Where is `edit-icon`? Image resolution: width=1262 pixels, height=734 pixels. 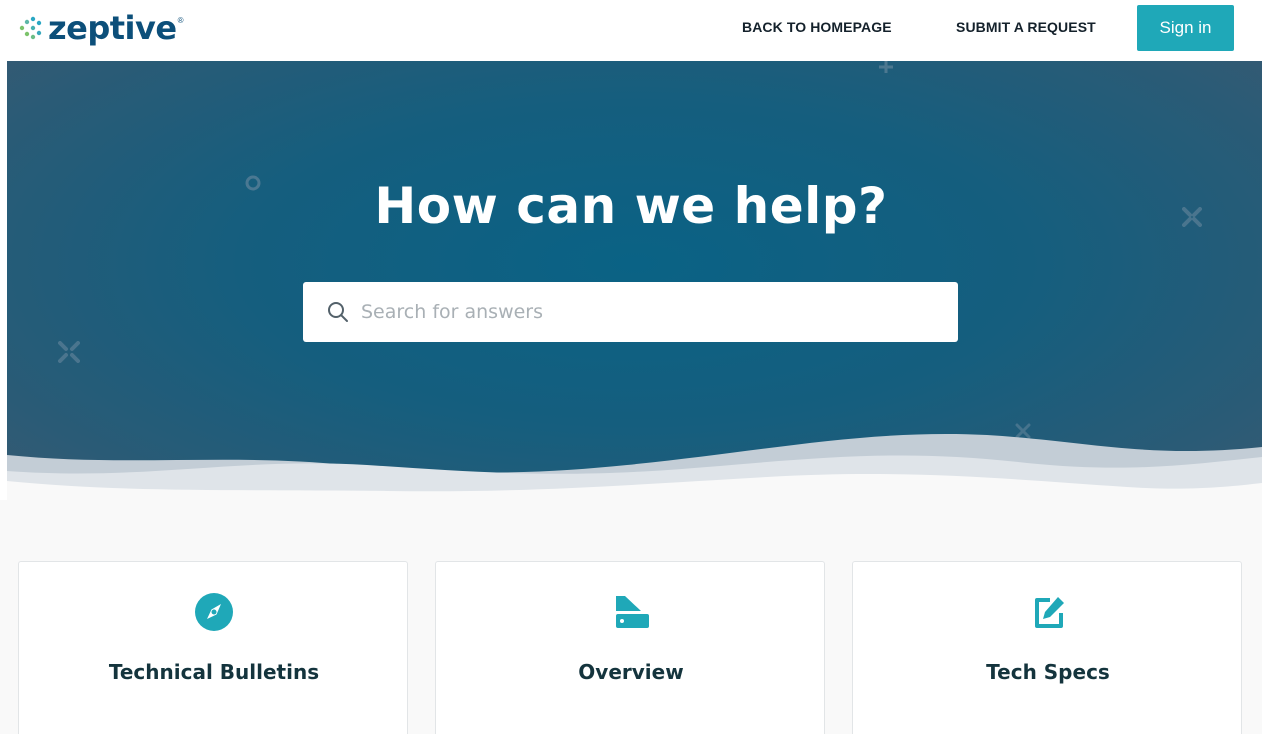 edit-icon is located at coordinates (1049, 612).